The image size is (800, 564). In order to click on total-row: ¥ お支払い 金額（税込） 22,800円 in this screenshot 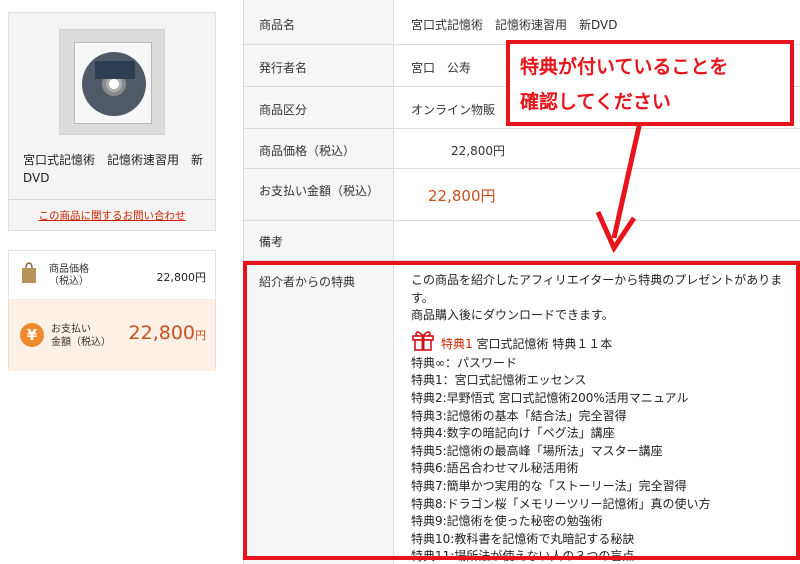, I will do `click(112, 335)`.